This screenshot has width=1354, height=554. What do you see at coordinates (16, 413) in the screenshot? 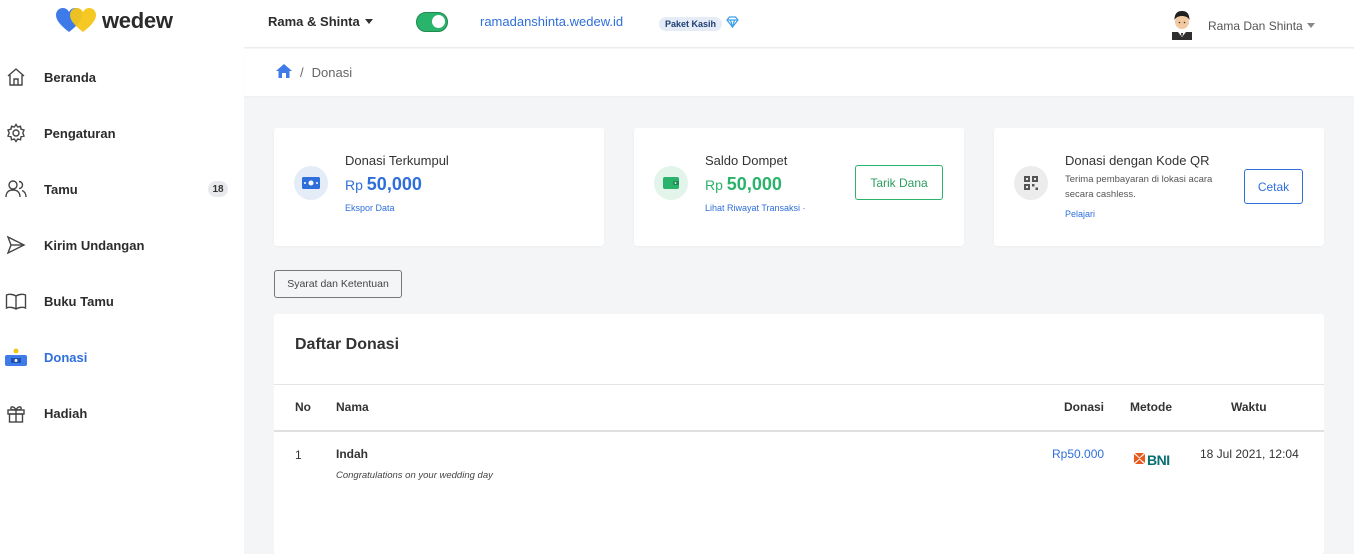
I see `gift-icon` at bounding box center [16, 413].